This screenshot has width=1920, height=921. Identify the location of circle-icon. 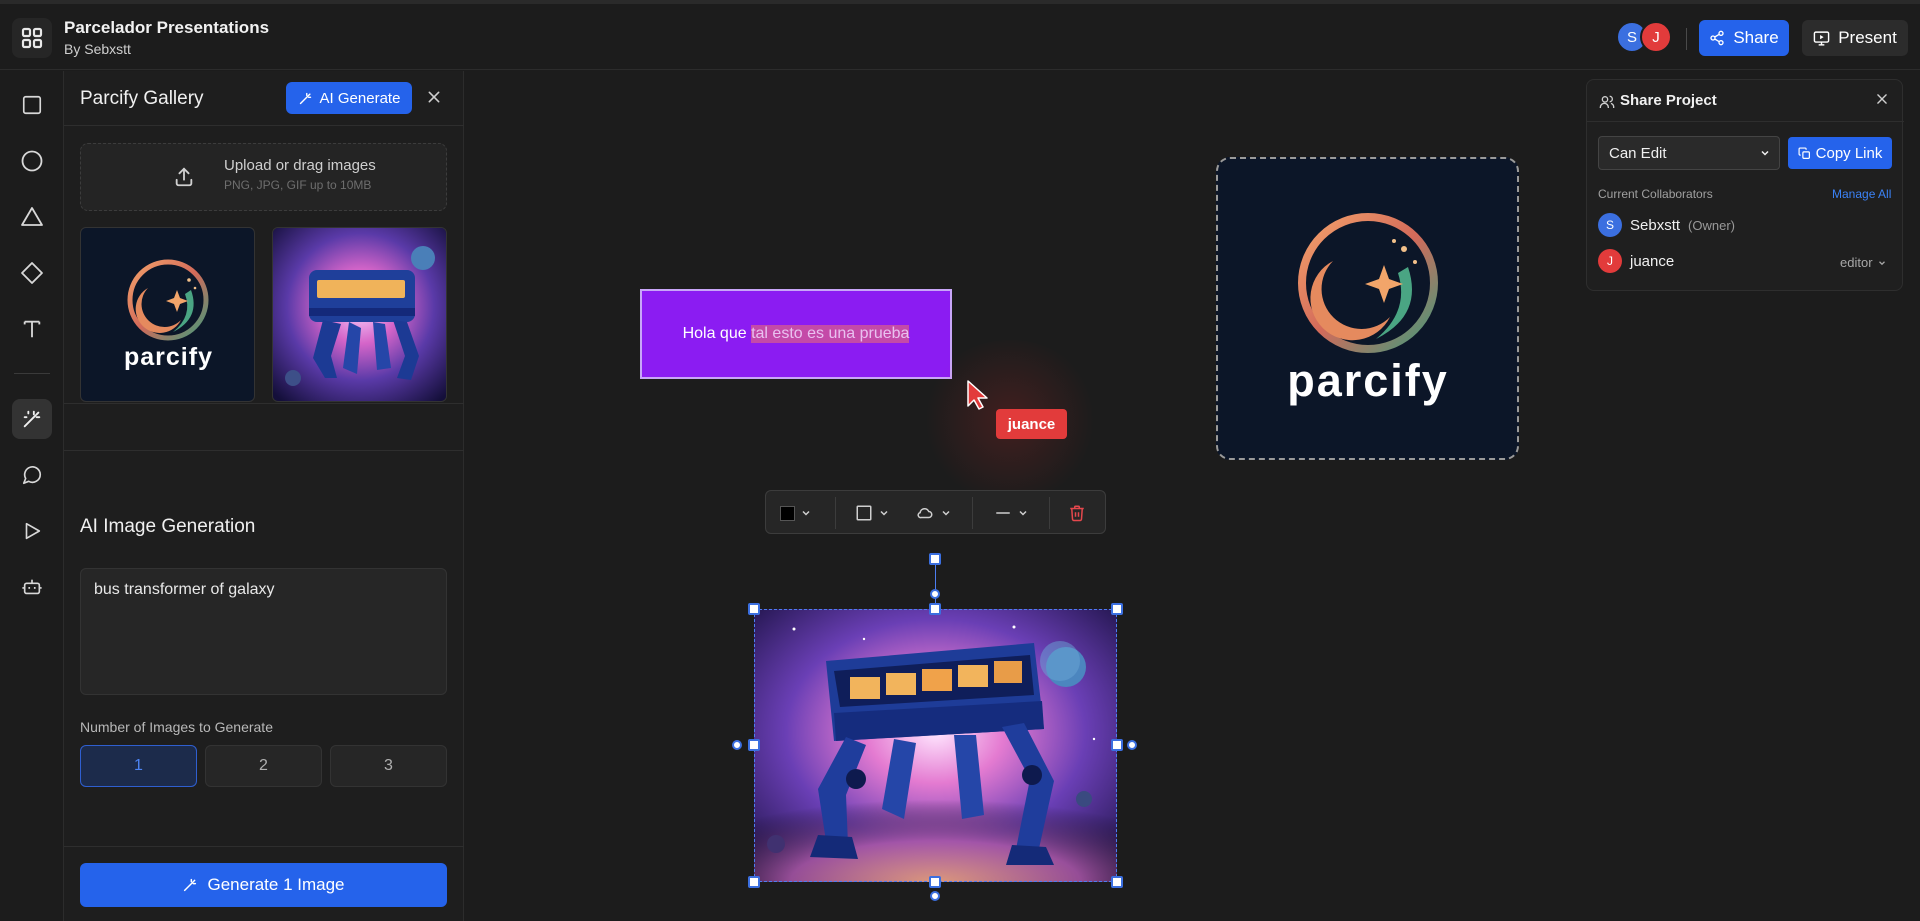
(32, 161).